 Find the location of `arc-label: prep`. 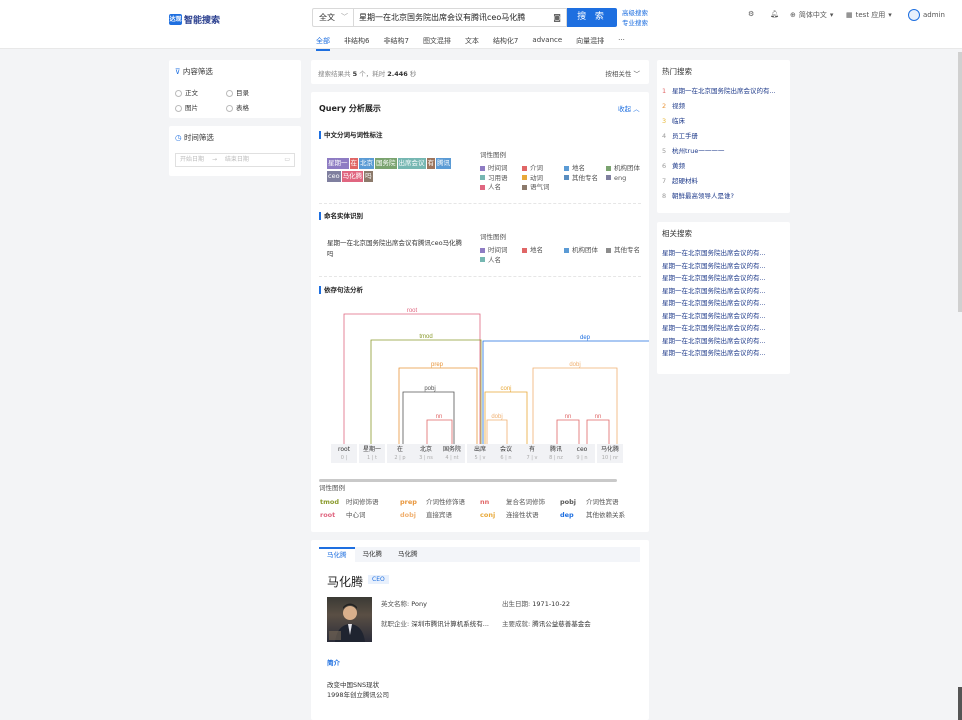

arc-label: prep is located at coordinates (437, 365).